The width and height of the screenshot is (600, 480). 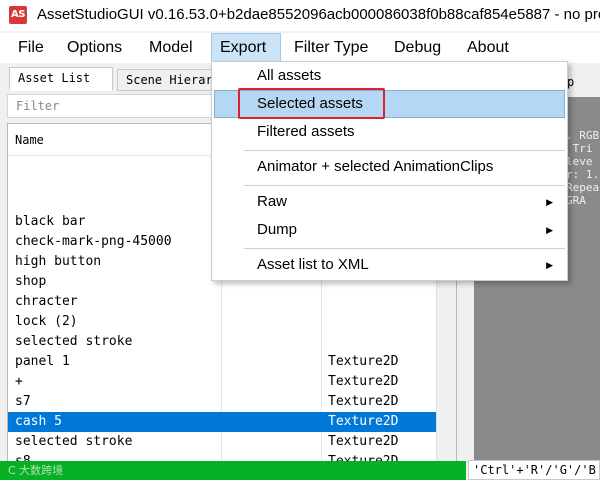 I want to click on table-row: selected stroke Texture2D, so click(x=222, y=442).